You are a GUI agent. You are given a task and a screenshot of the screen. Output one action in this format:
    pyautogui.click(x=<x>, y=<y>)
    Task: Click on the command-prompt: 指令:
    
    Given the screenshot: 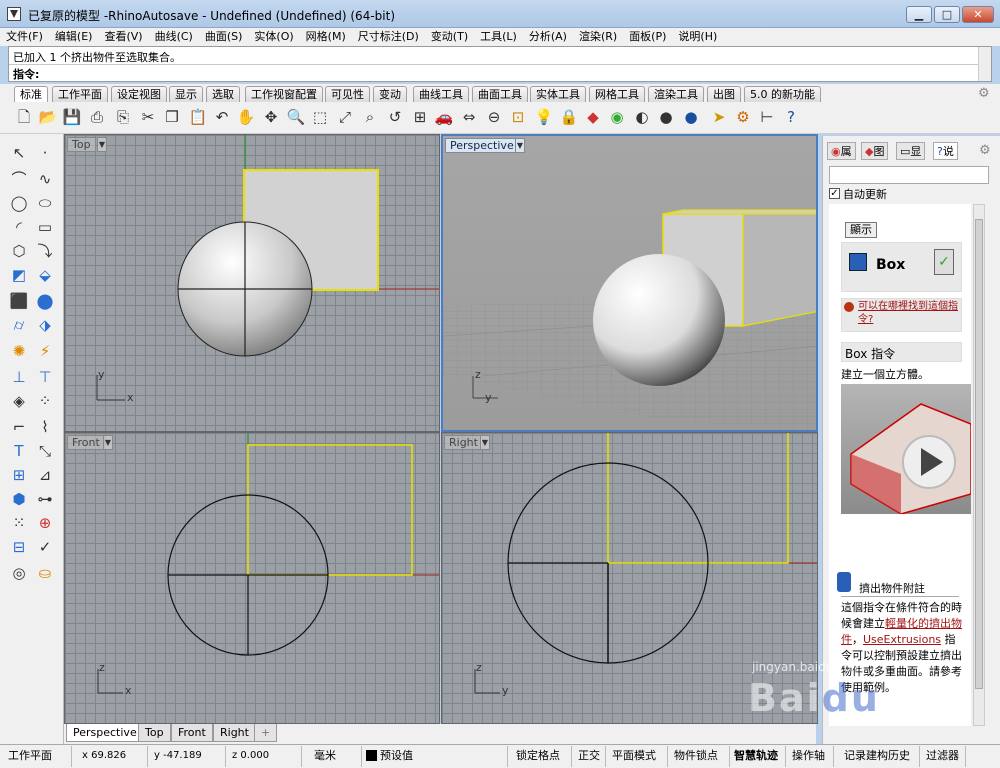 What is the action you would take?
    pyautogui.click(x=26, y=74)
    